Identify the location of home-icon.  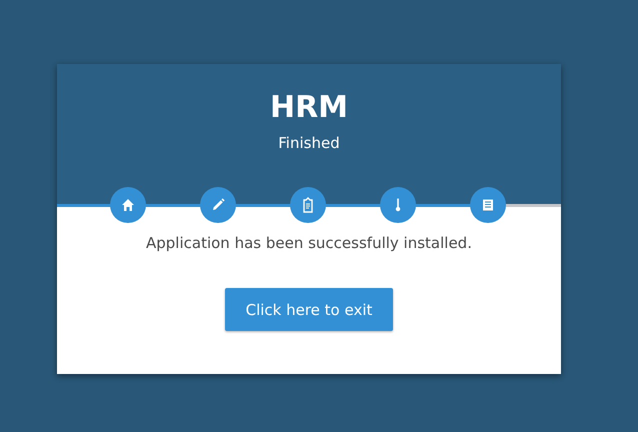
(128, 205).